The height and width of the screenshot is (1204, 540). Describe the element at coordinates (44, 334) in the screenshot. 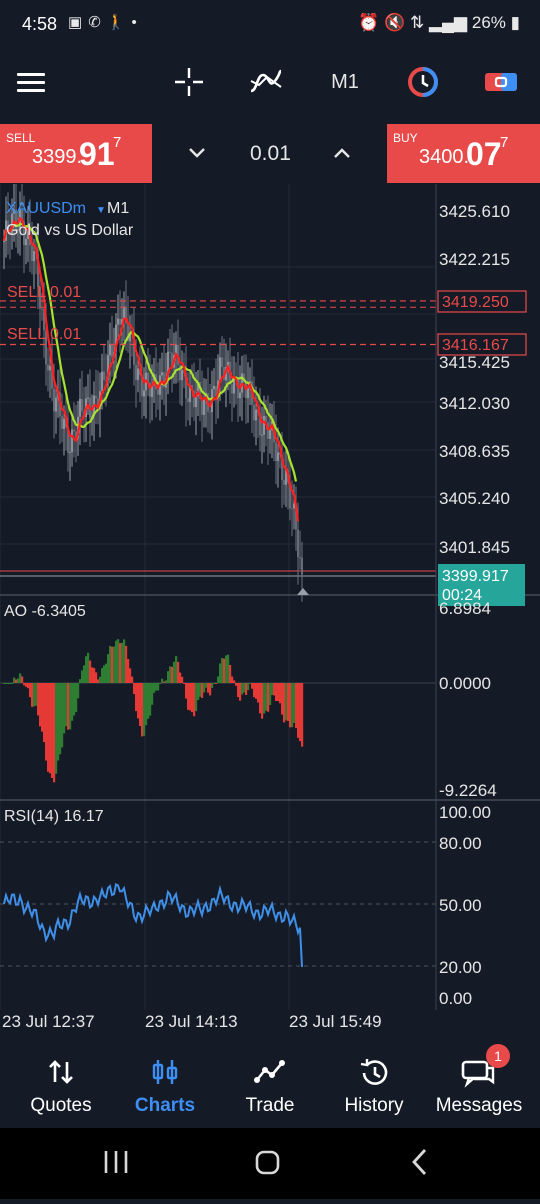

I see `order-label: SELL 0.01` at that location.